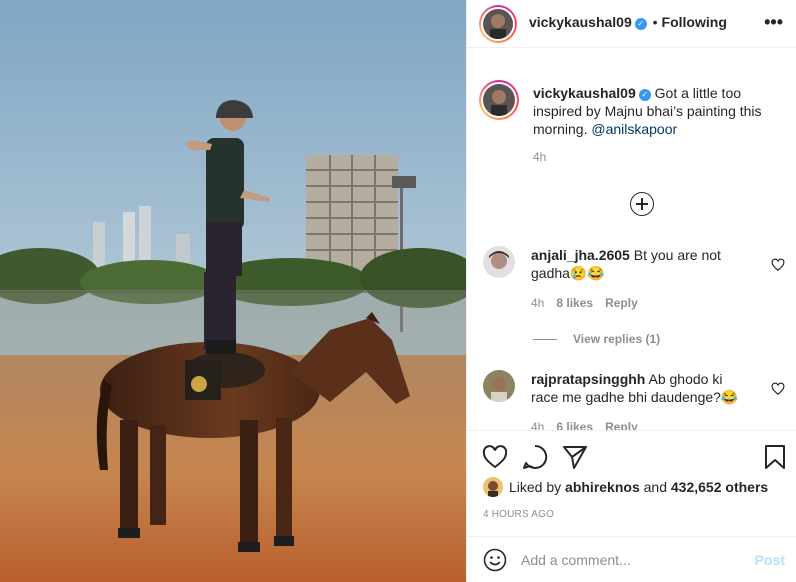 This screenshot has height=582, width=796. I want to click on likes-prefix: Liked by, so click(535, 487).